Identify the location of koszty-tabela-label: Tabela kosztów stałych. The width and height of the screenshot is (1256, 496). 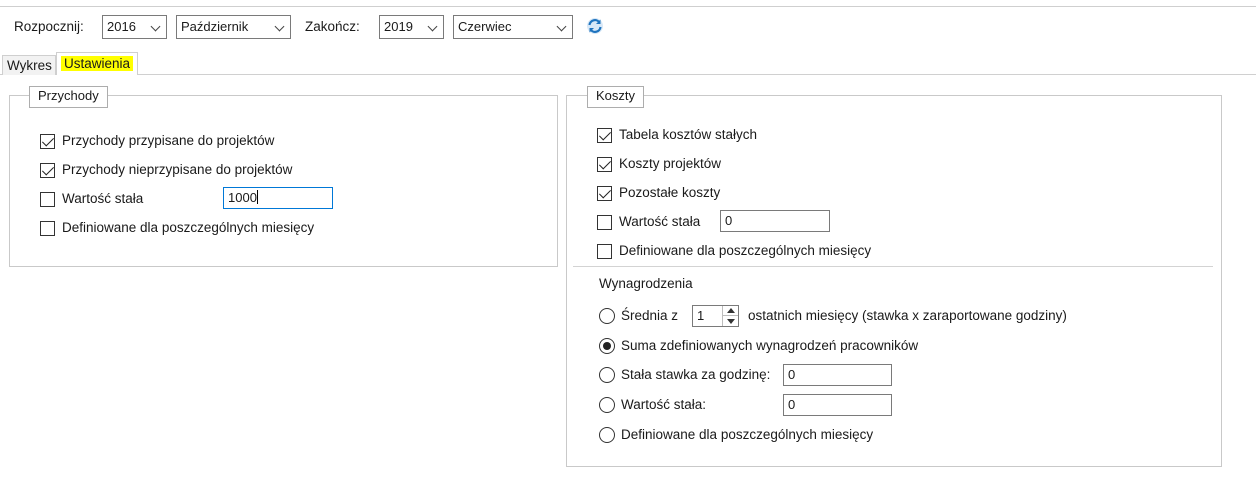
(688, 134).